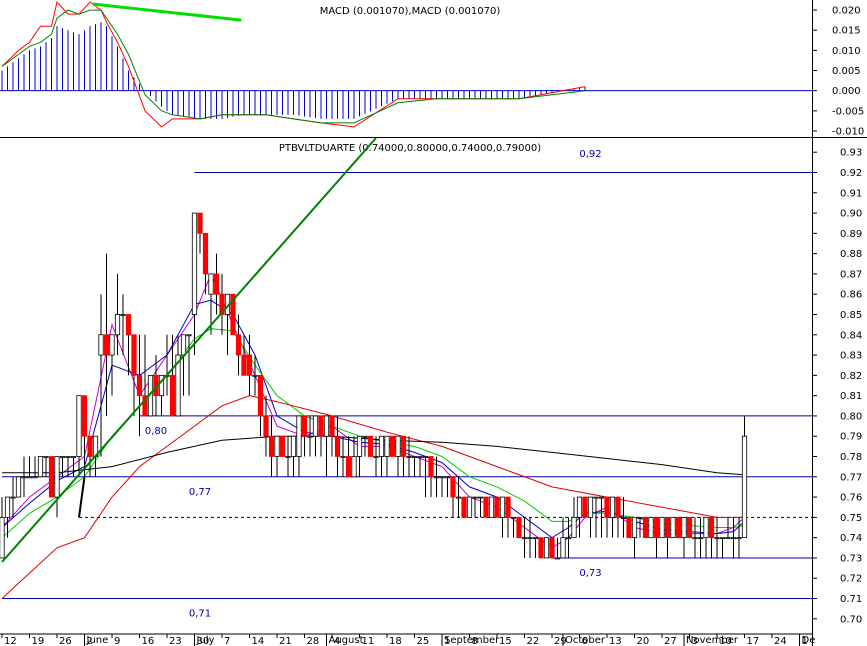 The width and height of the screenshot is (867, 646). Describe the element at coordinates (472, 640) in the screenshot. I see `month-label: September` at that location.